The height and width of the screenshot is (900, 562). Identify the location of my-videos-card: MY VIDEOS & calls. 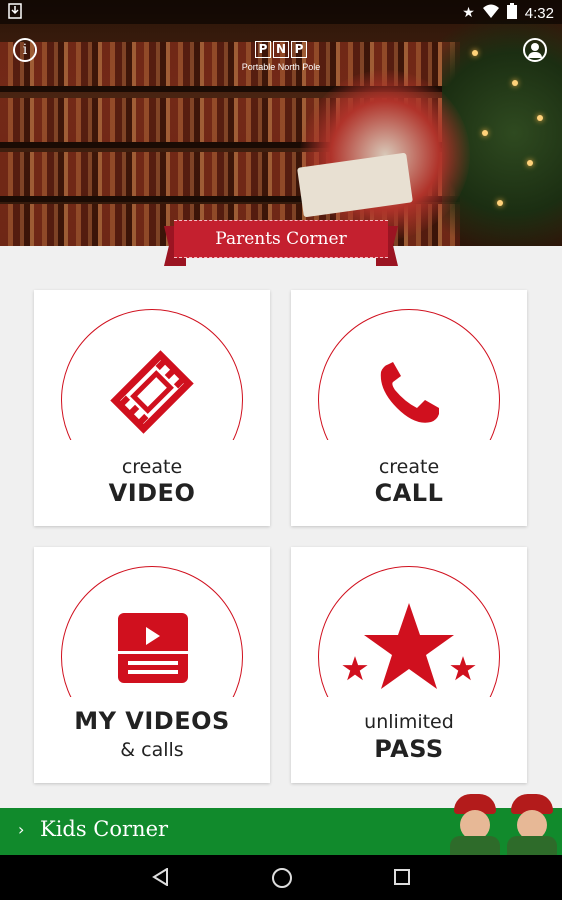
(152, 665).